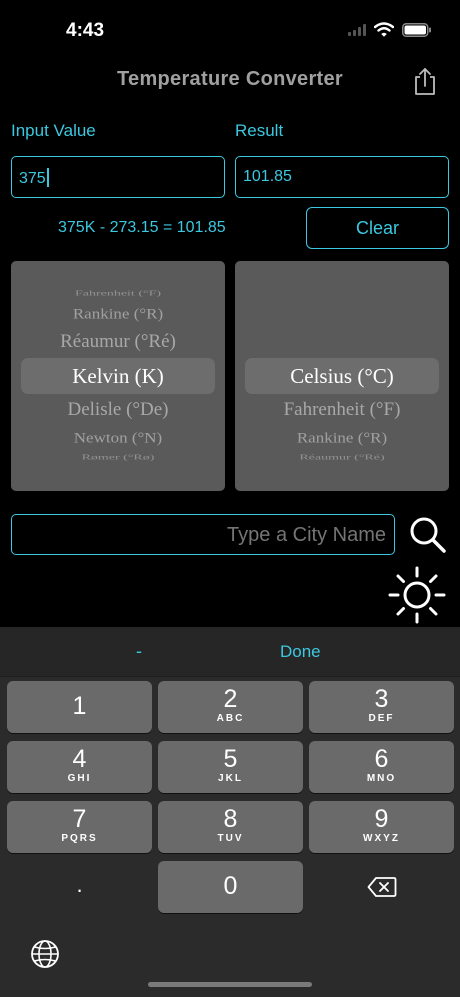 The width and height of the screenshot is (460, 997). What do you see at coordinates (306, 535) in the screenshot?
I see `city-placeholder: Type a City Name` at bounding box center [306, 535].